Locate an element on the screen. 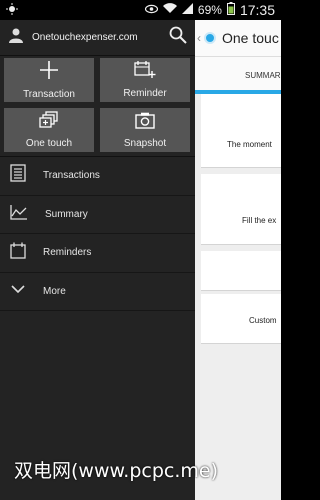  reminder-add-icon is located at coordinates (145, 72).